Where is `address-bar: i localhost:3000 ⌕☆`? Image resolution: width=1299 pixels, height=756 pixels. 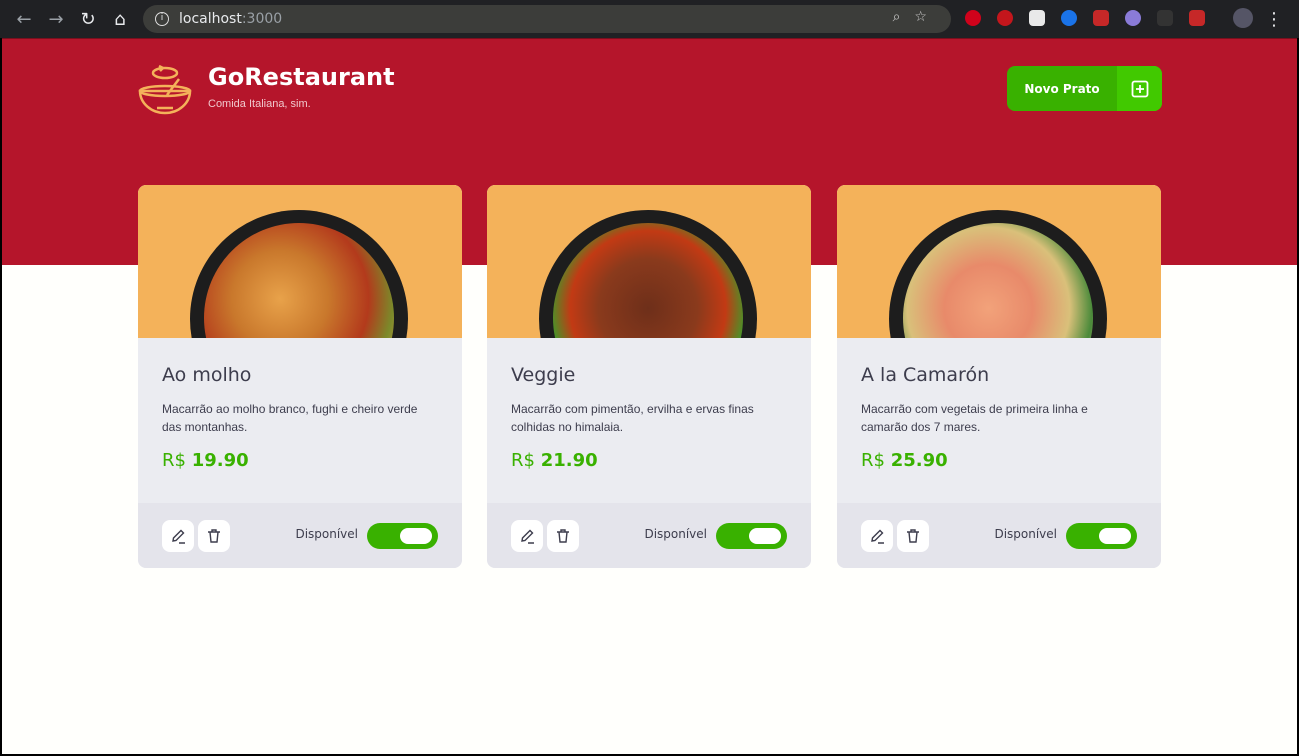
address-bar: i localhost:3000 ⌕☆ is located at coordinates (547, 19).